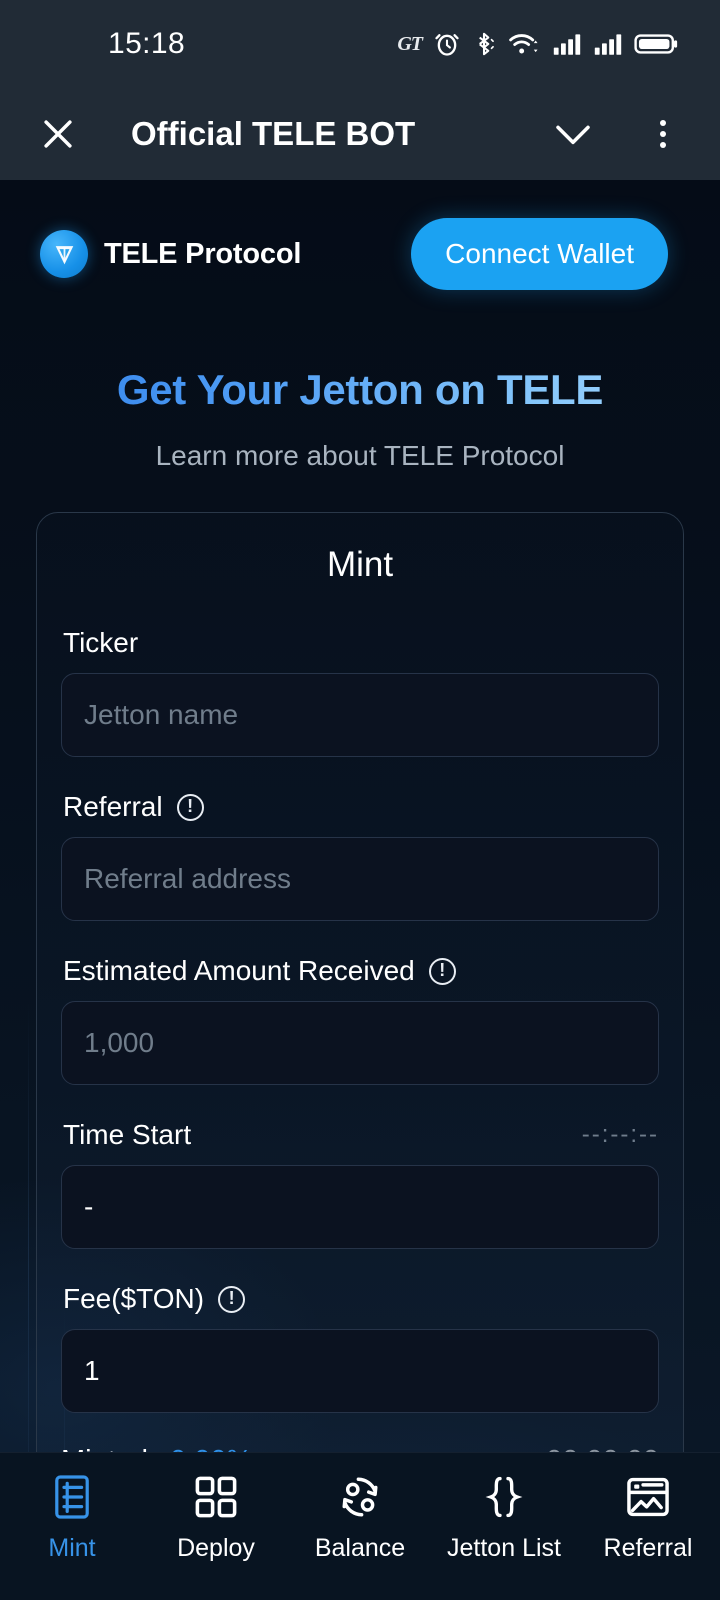  I want to click on nav-item-deploy: Deploy, so click(216, 1518).